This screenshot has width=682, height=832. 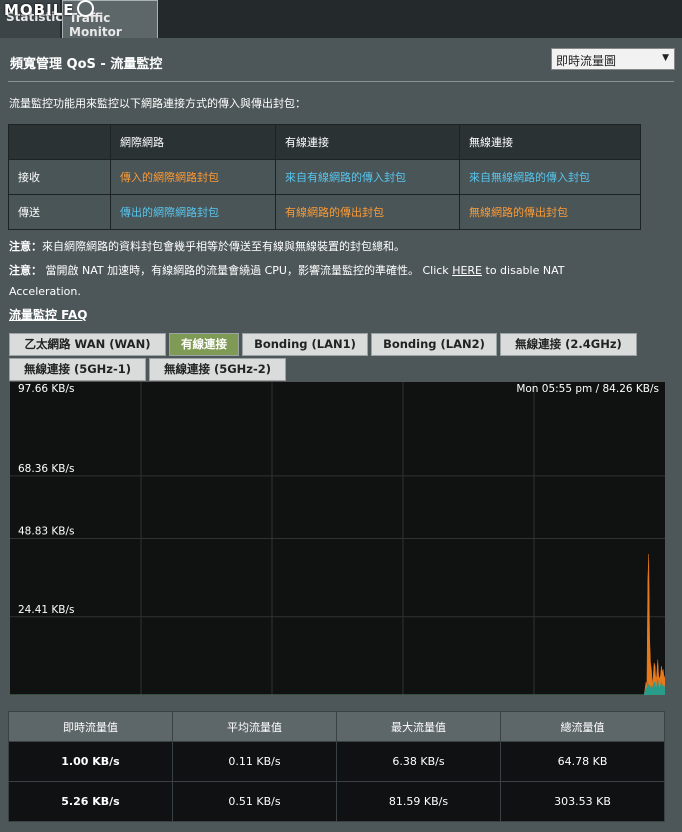 I want to click on matrix-row: 傳送 傳出的網際網路封包 有線網路的傳出封包 無線網路的傳出封包, so click(x=324, y=212).